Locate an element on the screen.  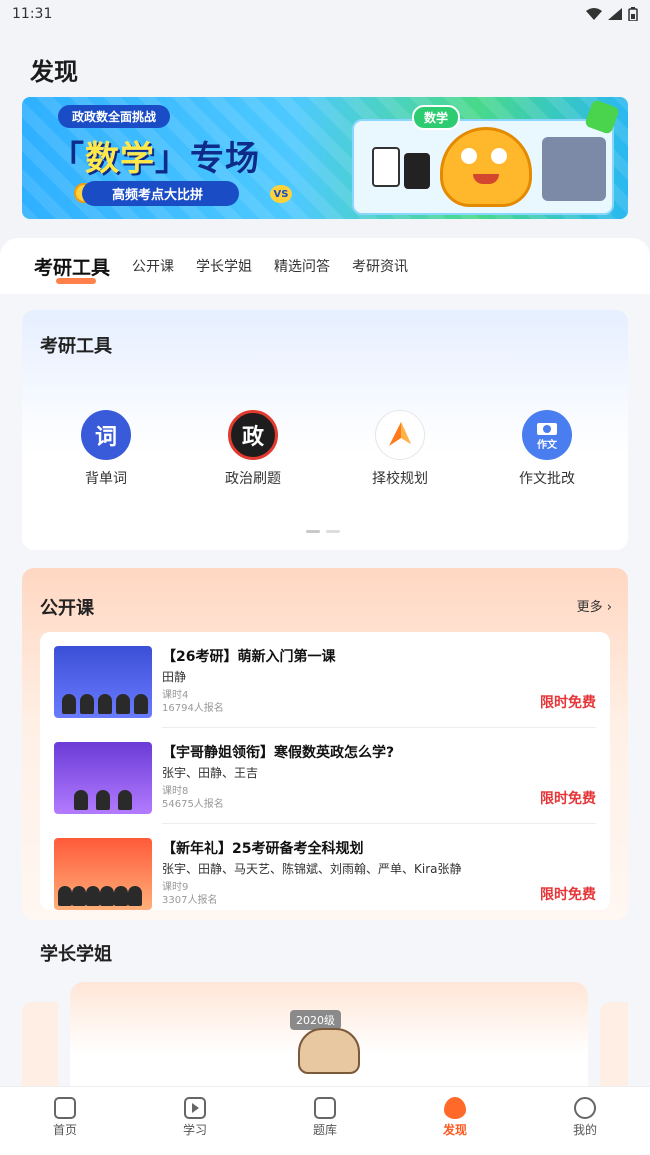
tool-label: 择校规划 is located at coordinates (400, 479).